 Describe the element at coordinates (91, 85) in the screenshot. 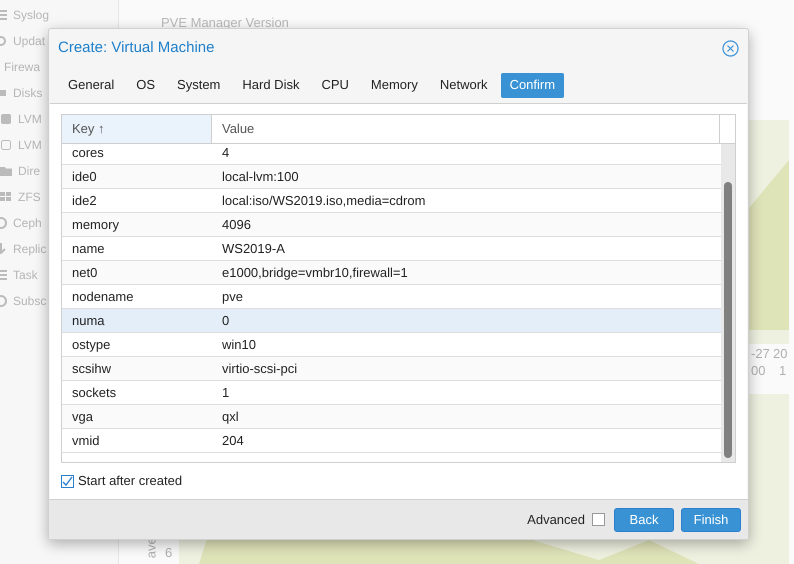

I see `tab: General` at that location.